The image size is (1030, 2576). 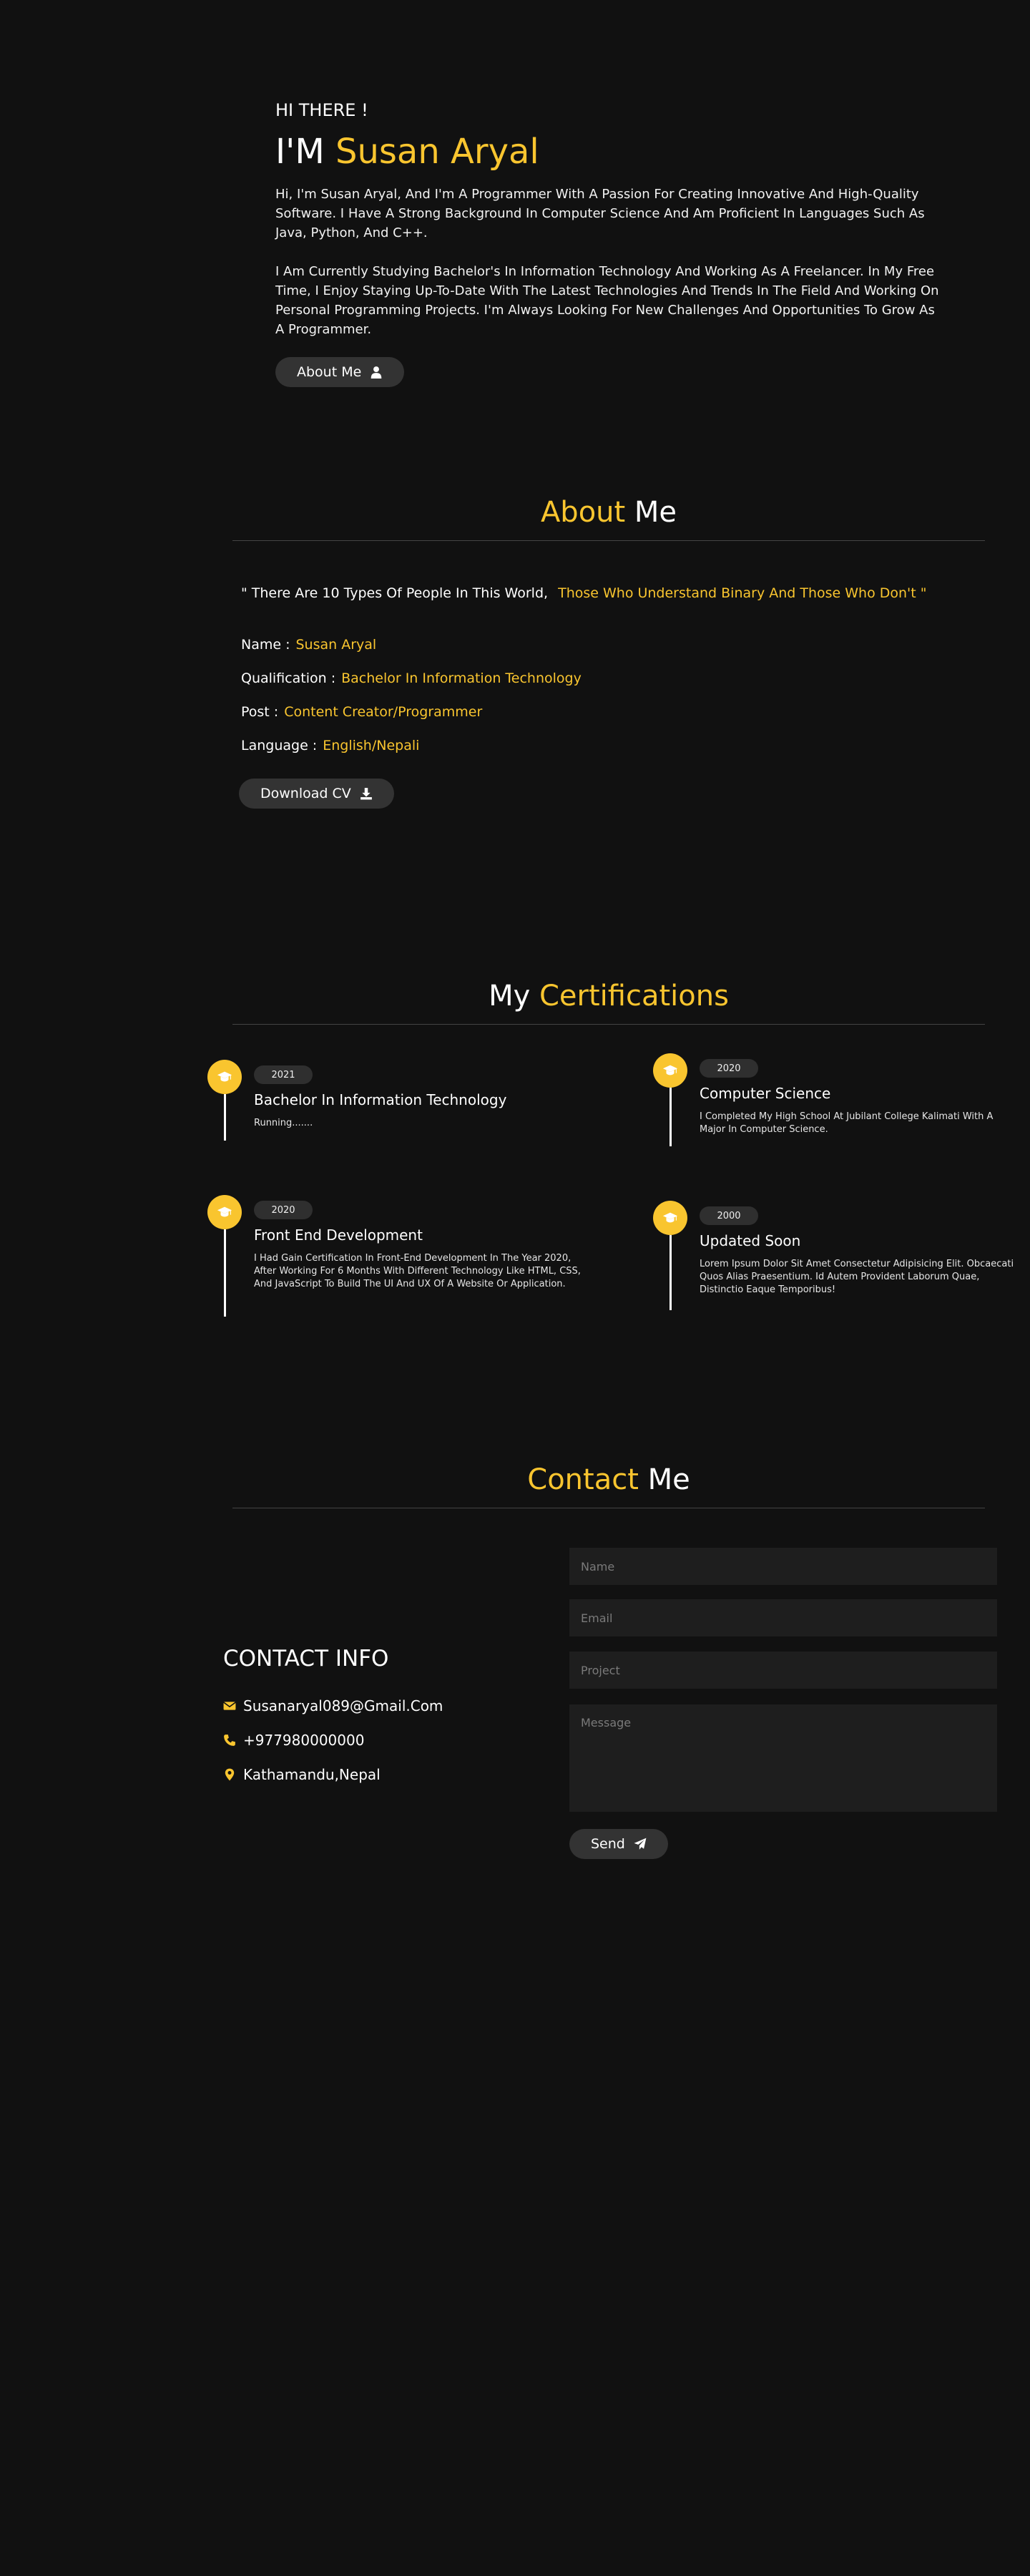 I want to click on info-label: Qualification :, so click(x=288, y=678).